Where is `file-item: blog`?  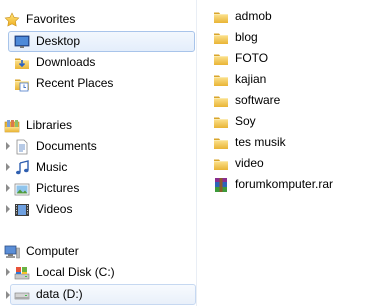
file-item: blog is located at coordinates (235, 37).